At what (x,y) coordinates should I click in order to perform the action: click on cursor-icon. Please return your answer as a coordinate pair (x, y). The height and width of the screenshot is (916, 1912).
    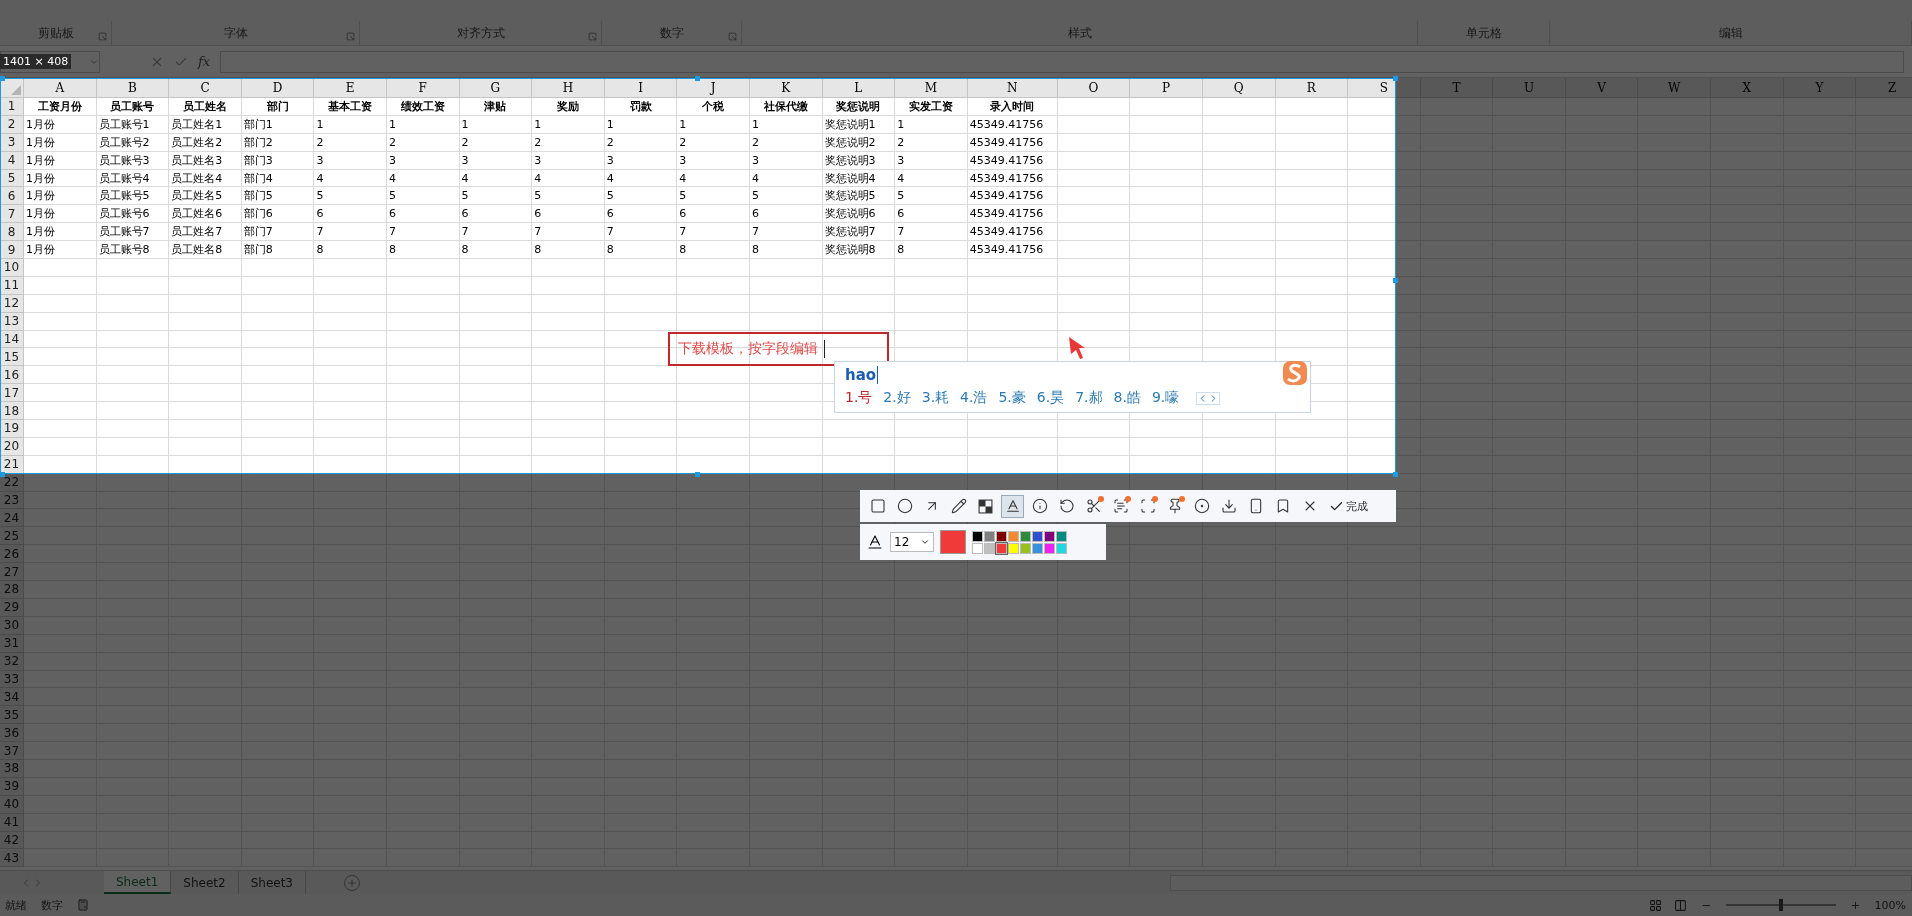
    Looking at the image, I should click on (1077, 348).